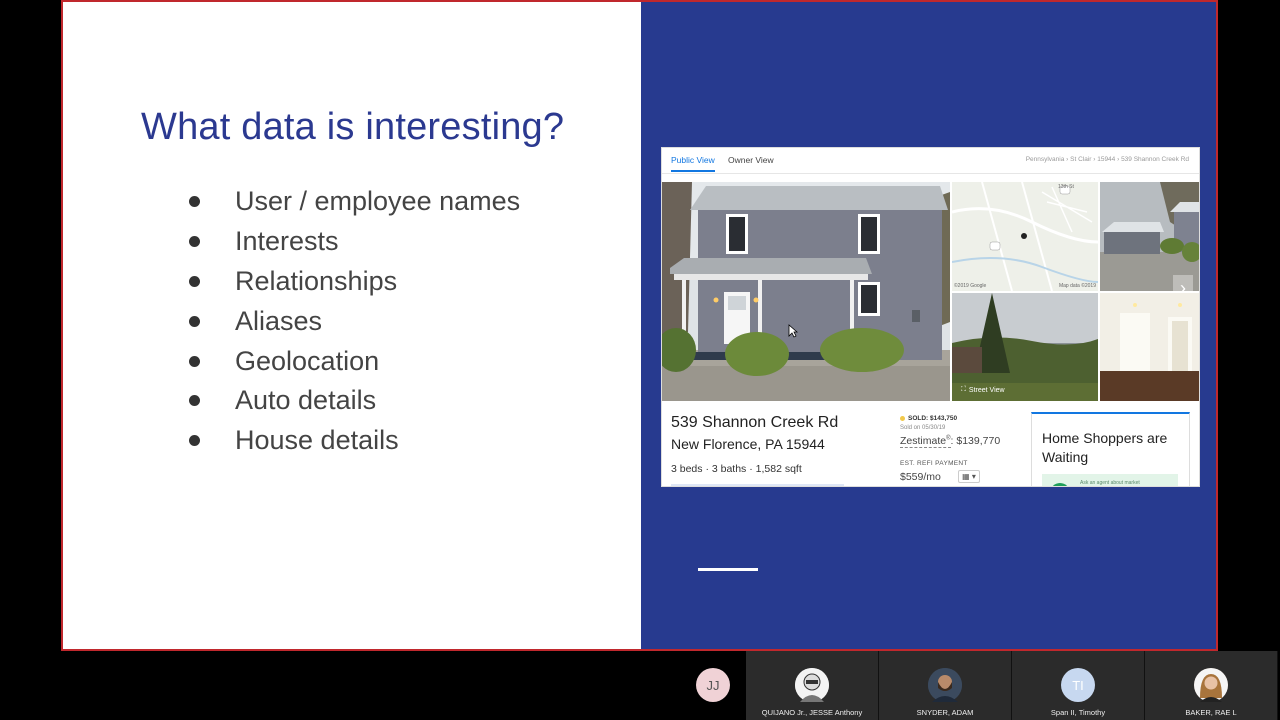  What do you see at coordinates (748, 444) in the screenshot?
I see `address-city: New Florence, PA 15944` at bounding box center [748, 444].